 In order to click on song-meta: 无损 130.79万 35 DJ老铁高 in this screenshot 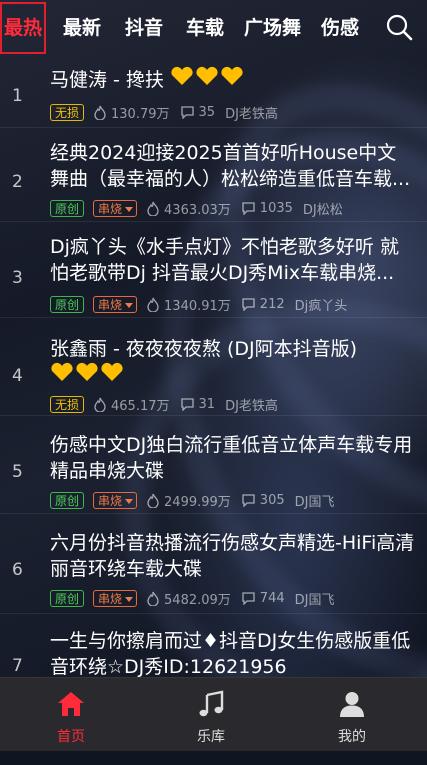, I will do `click(164, 112)`.